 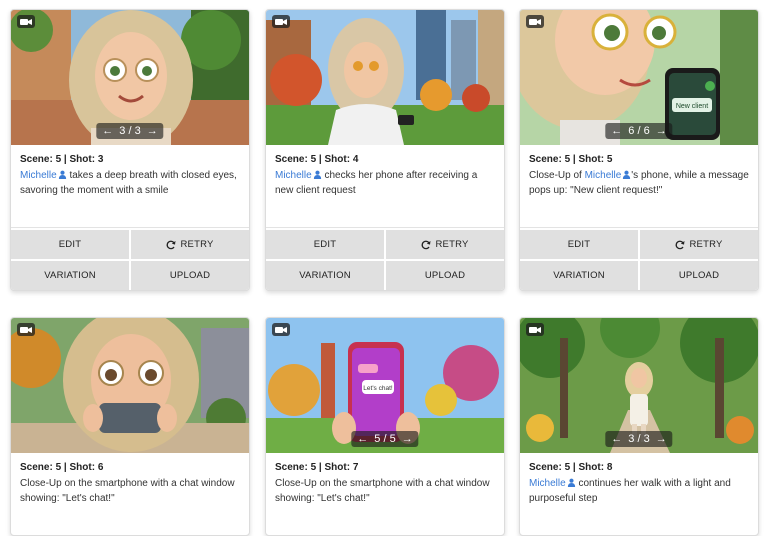 What do you see at coordinates (639, 77) in the screenshot?
I see `shot-thumbnail: New client ← 6 / 6 →` at bounding box center [639, 77].